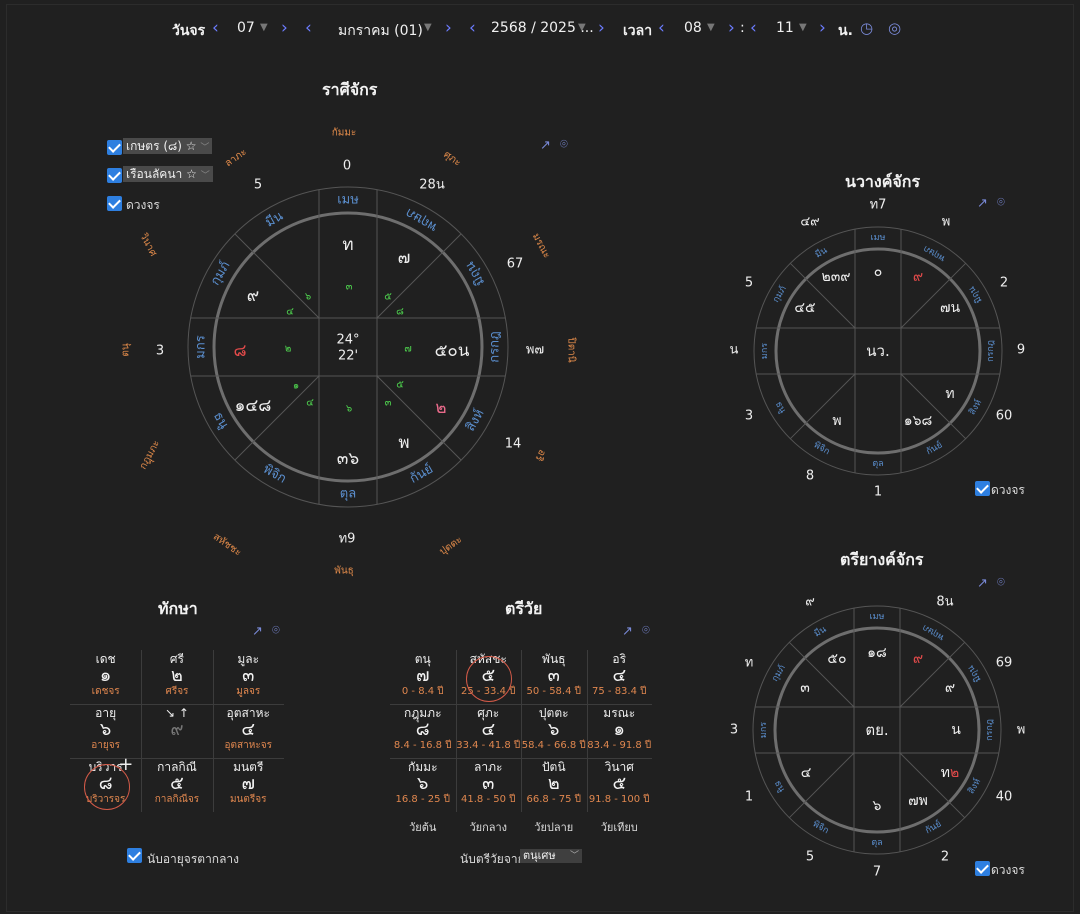  I want to click on grid-cell: อายุ๖อายุจร, so click(105, 729).